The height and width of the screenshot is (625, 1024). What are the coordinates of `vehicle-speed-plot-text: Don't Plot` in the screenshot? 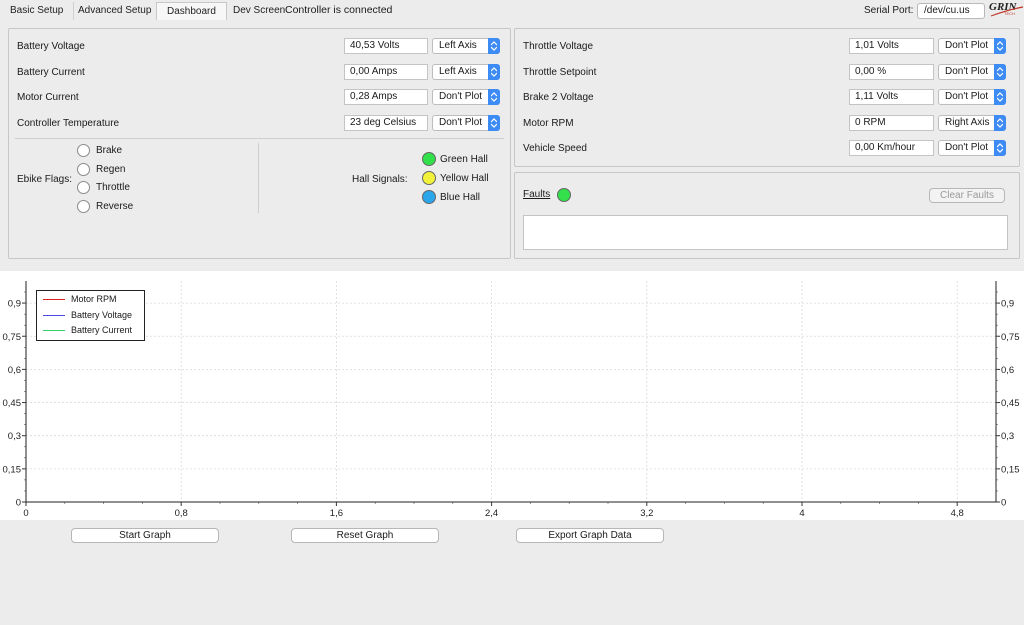 It's located at (967, 147).